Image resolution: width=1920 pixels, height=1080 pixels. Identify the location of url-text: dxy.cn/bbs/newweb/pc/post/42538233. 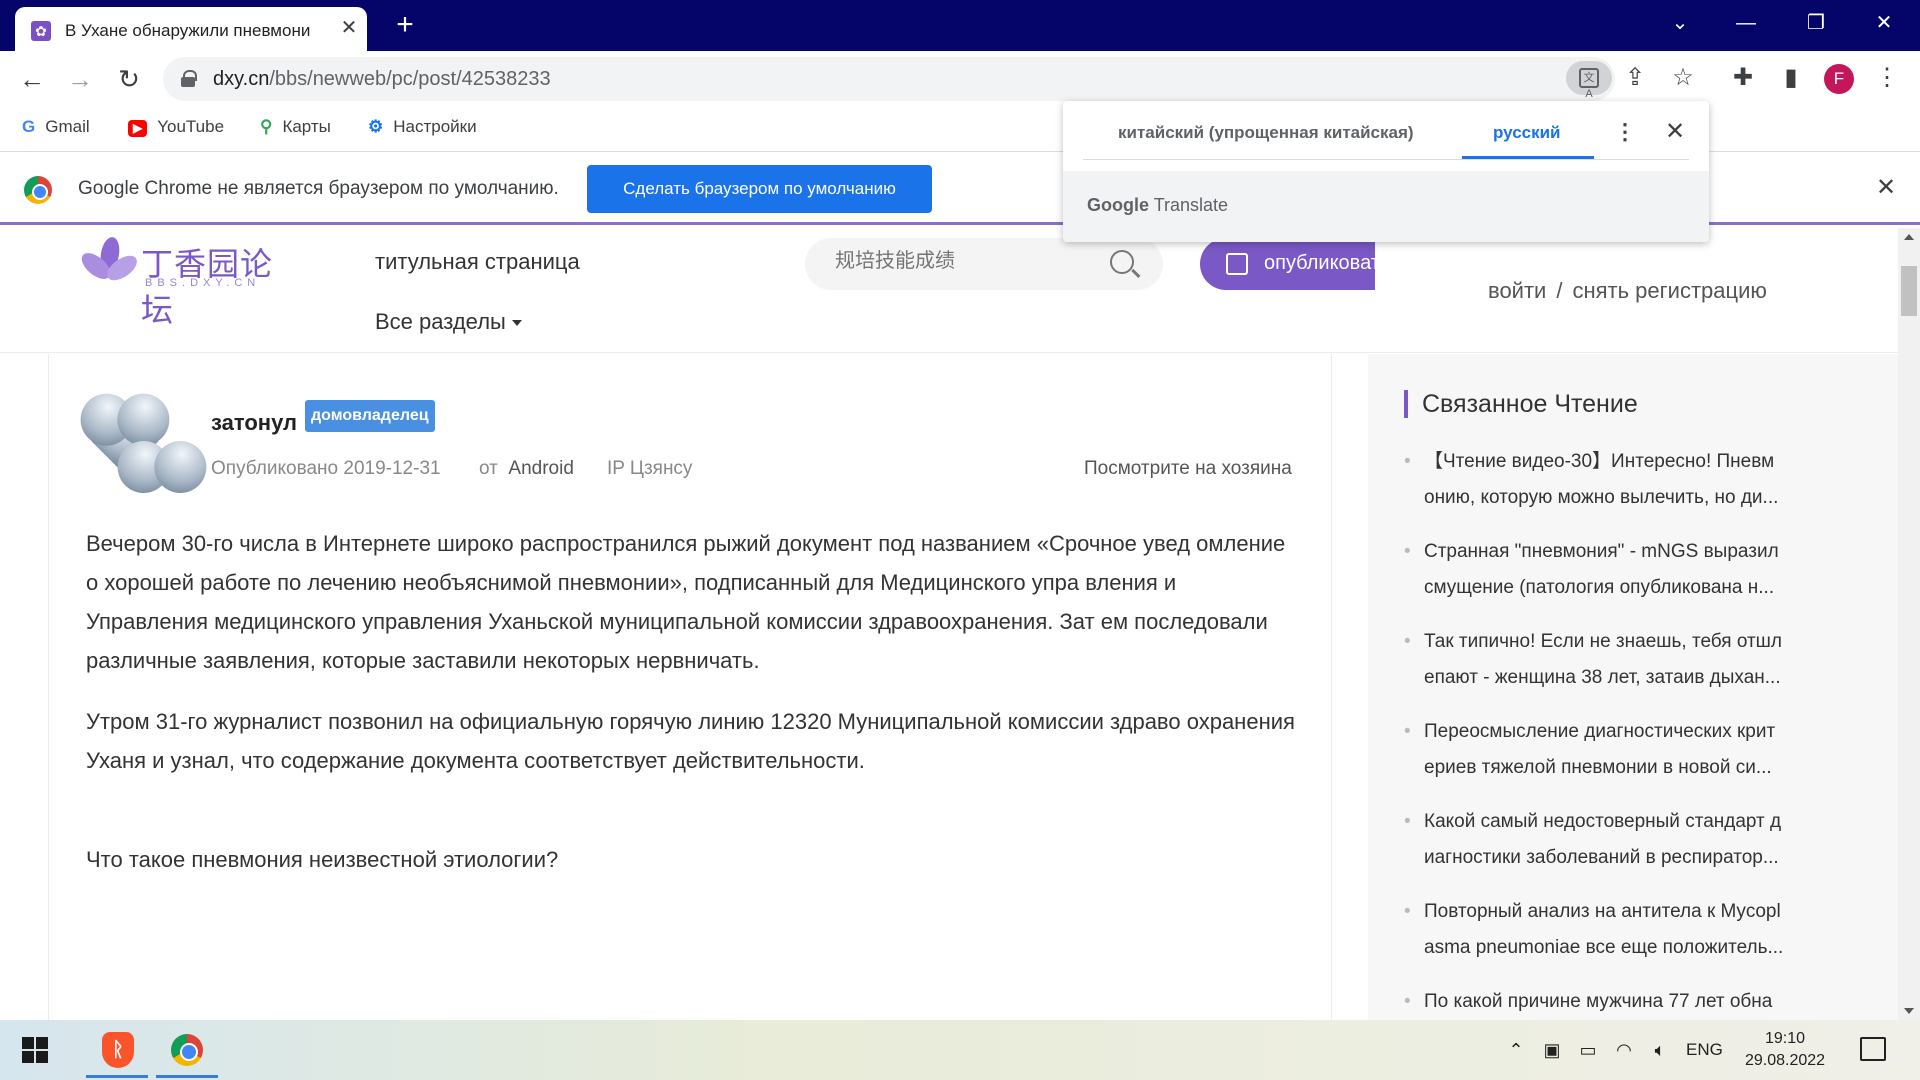
(382, 79).